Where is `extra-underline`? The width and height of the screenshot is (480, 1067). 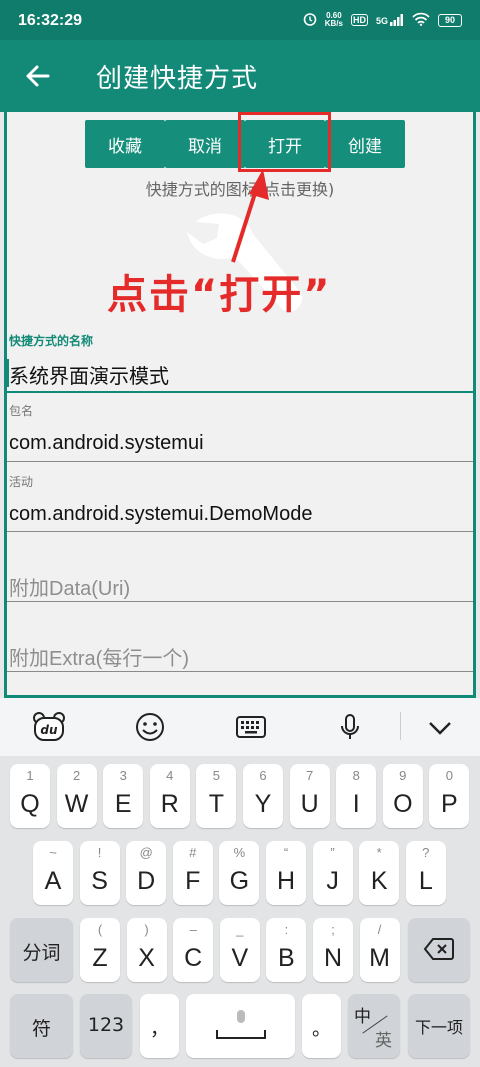 extra-underline is located at coordinates (240, 671).